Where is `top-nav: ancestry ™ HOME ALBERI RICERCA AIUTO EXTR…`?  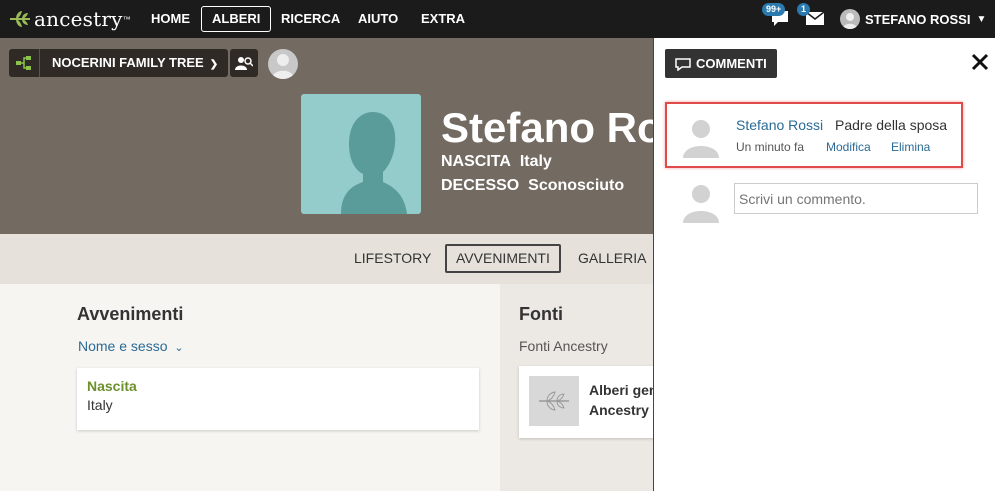
top-nav: ancestry ™ HOME ALBERI RICERCA AIUTO EXTR… is located at coordinates (497, 19).